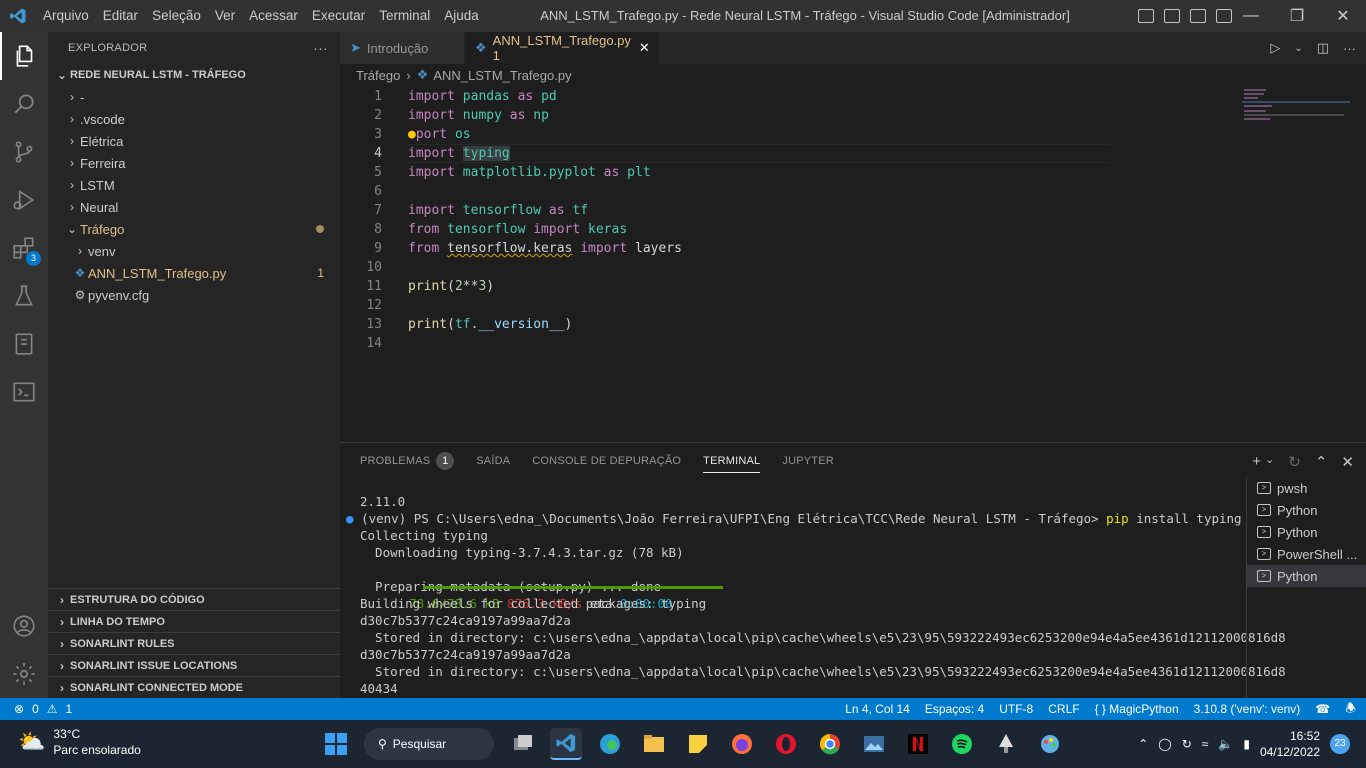 The height and width of the screenshot is (768, 1366). I want to click on minimap, so click(1297, 107).